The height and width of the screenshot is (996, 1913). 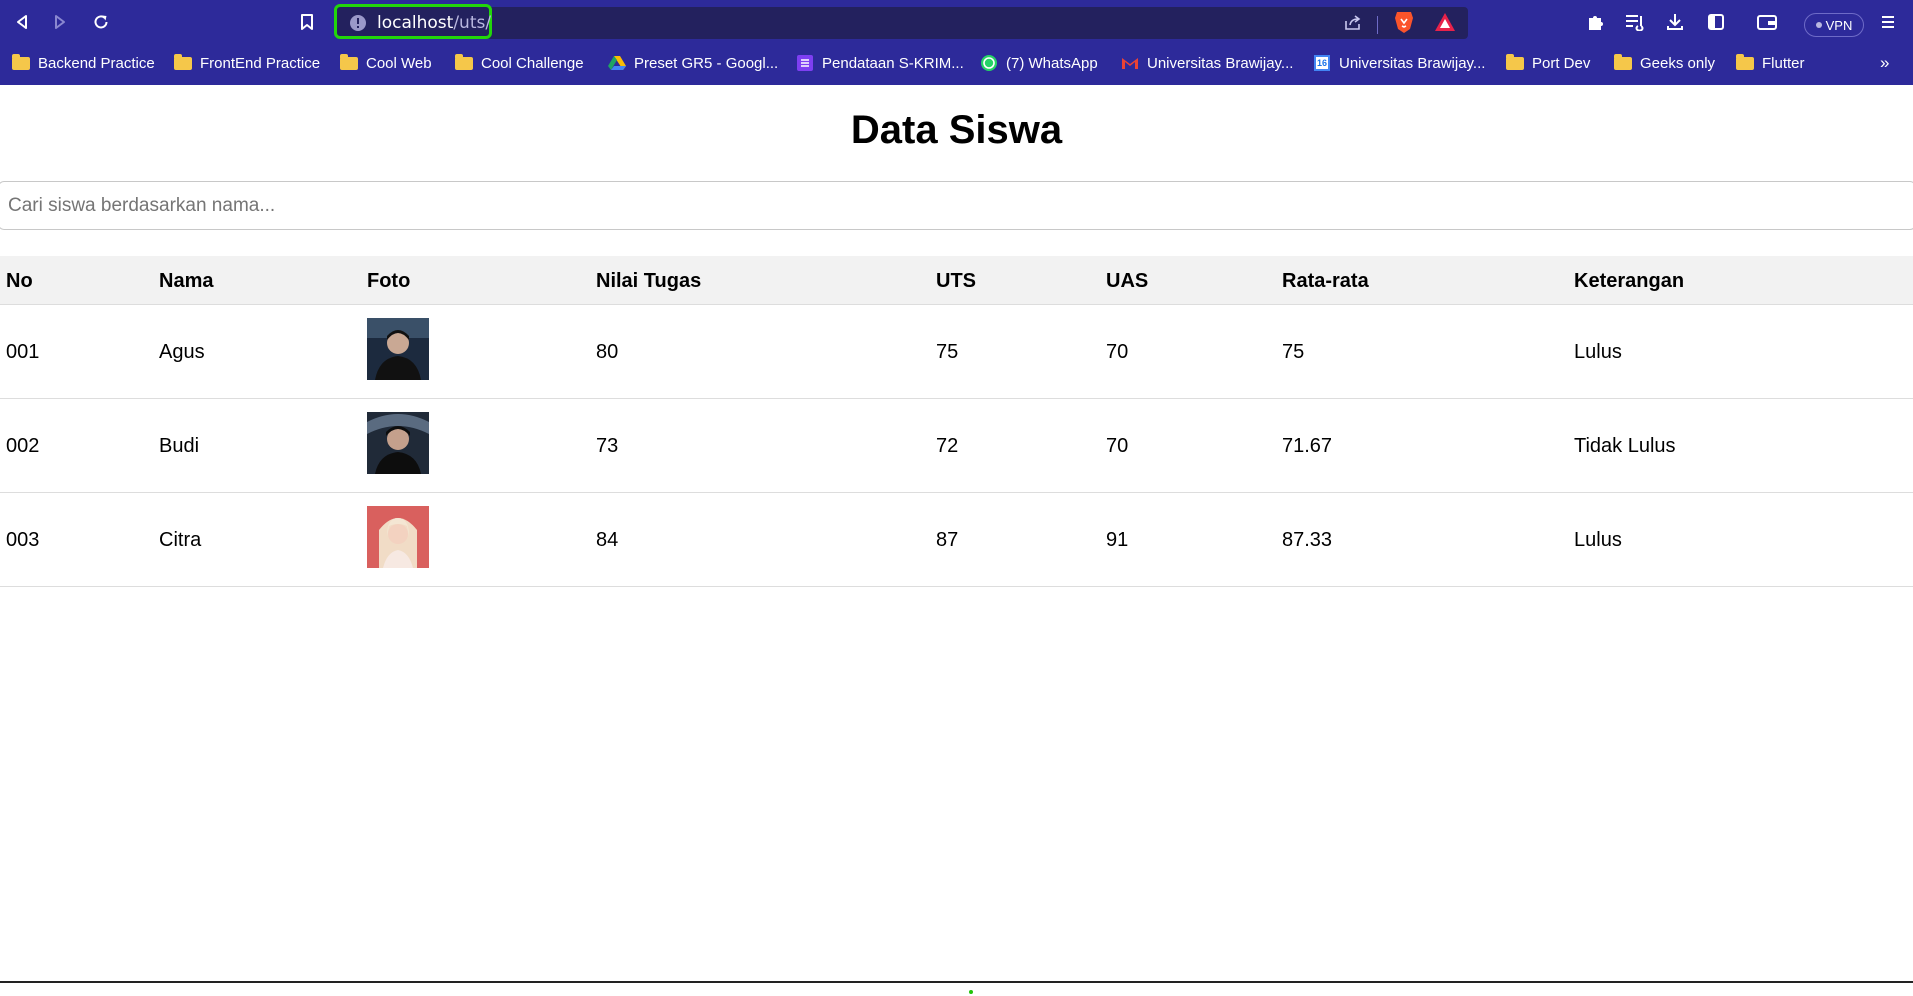 I want to click on table-row: 003 Citra 84 87 91 87.33 Lulus, so click(x=956, y=540).